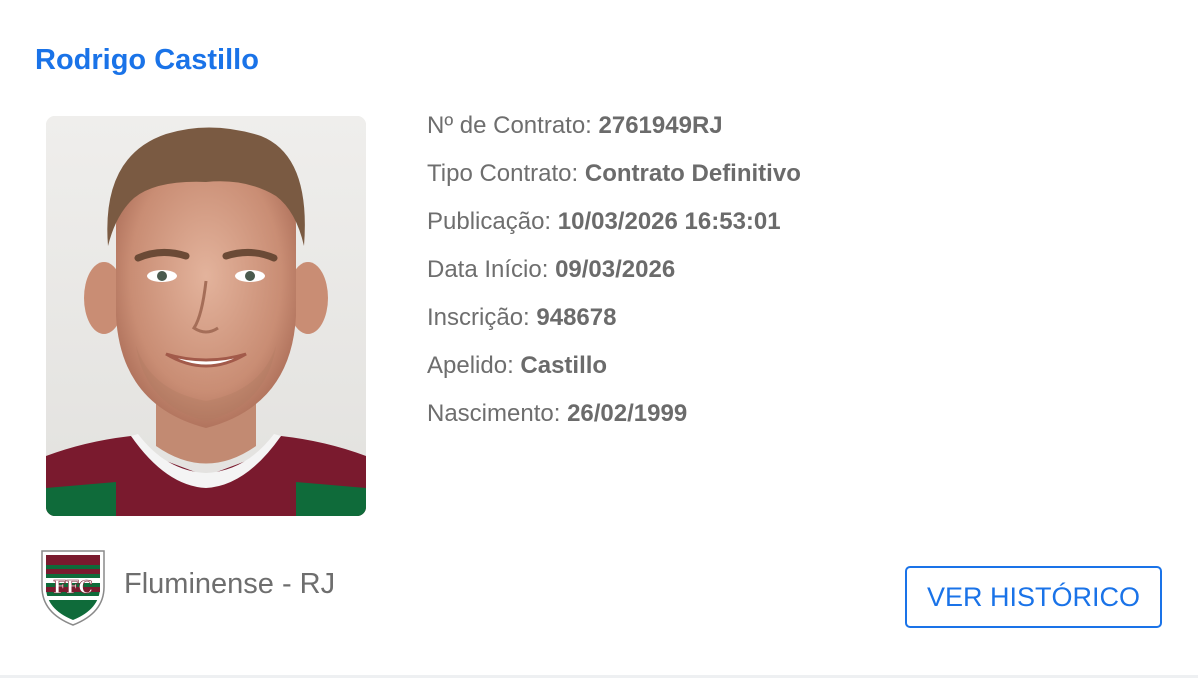 The width and height of the screenshot is (1198, 678). What do you see at coordinates (497, 413) in the screenshot?
I see `detail-label: Nascimento:` at bounding box center [497, 413].